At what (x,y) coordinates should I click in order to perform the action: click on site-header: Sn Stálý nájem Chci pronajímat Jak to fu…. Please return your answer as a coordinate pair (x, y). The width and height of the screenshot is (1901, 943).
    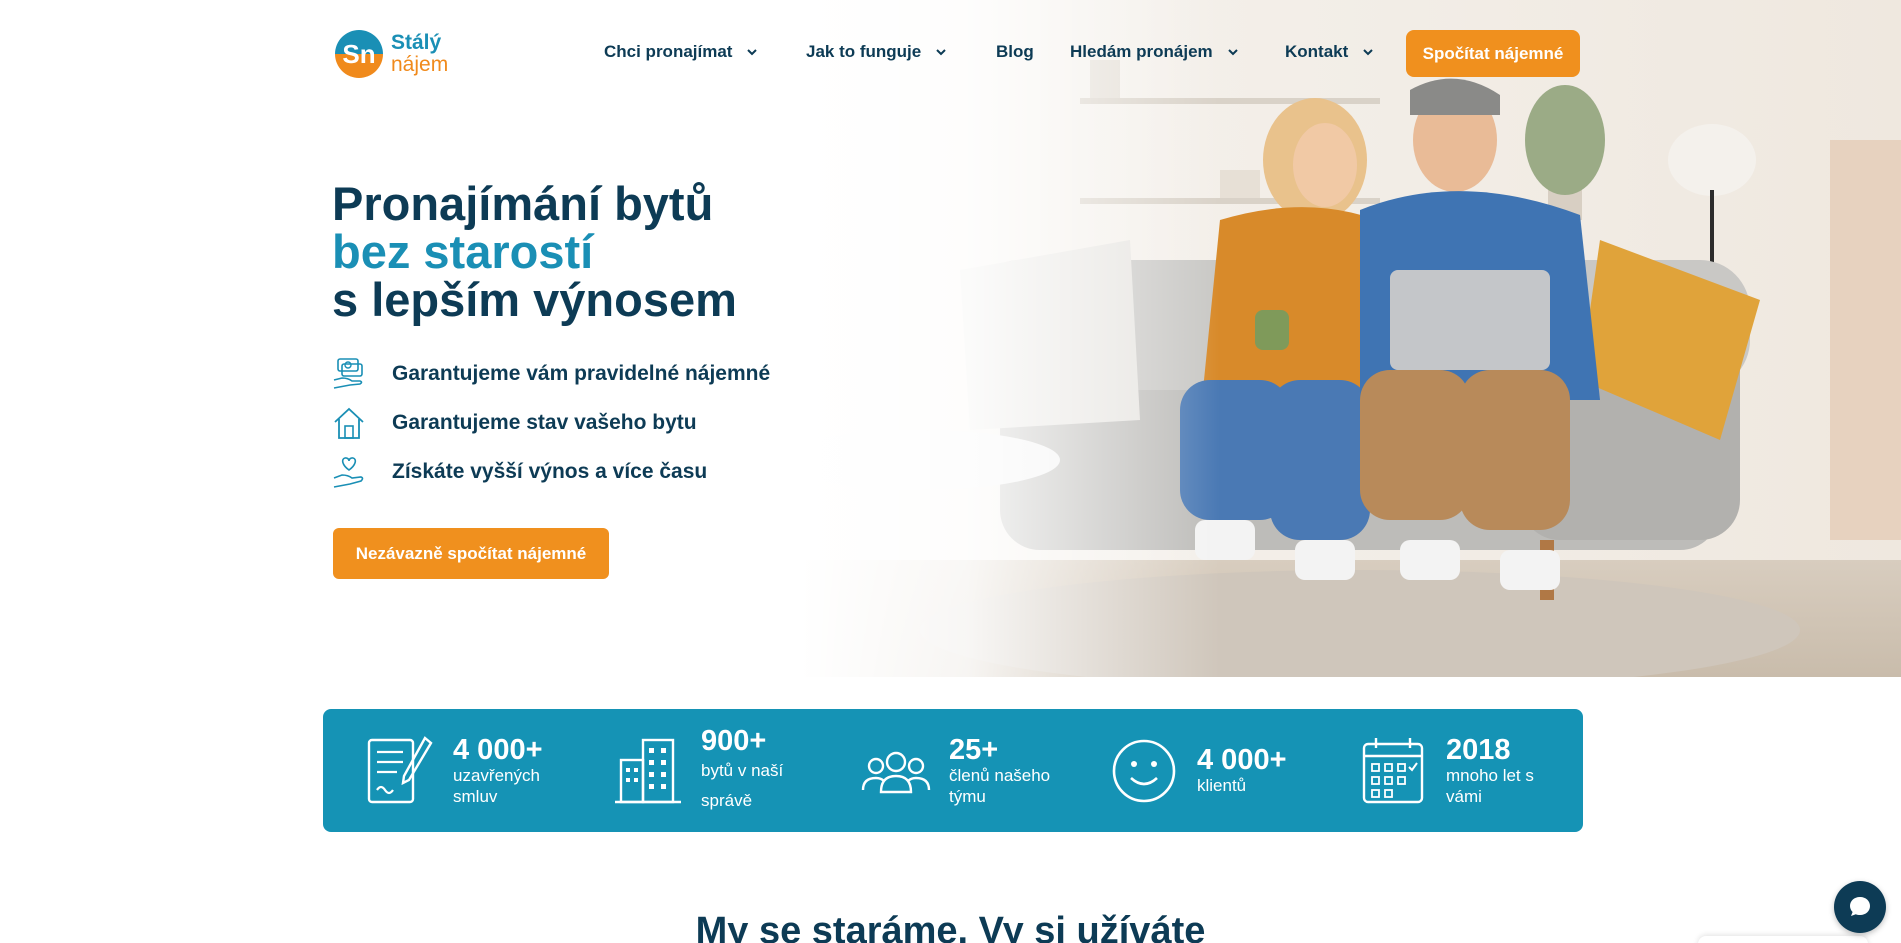
    Looking at the image, I should click on (950, 55).